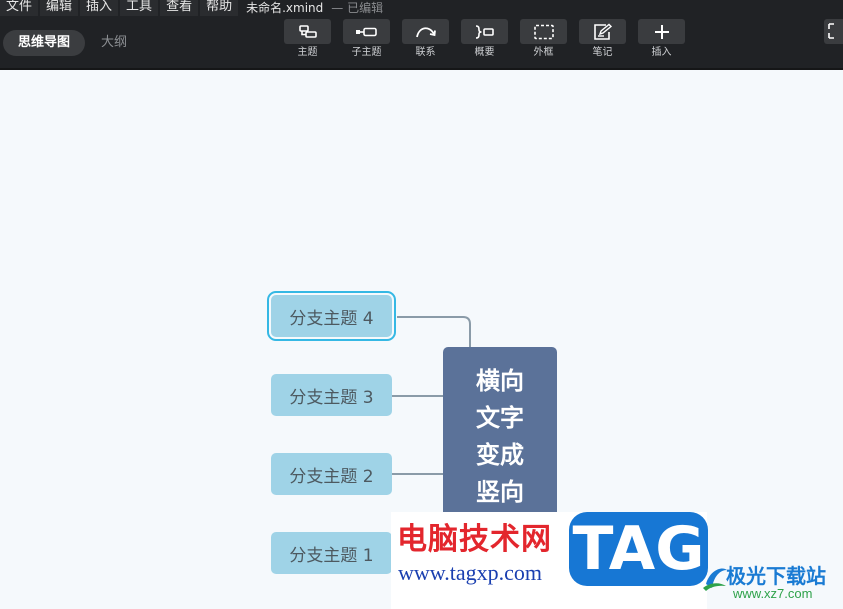  Describe the element at coordinates (484, 52) in the screenshot. I see `summary-label: 概要` at that location.